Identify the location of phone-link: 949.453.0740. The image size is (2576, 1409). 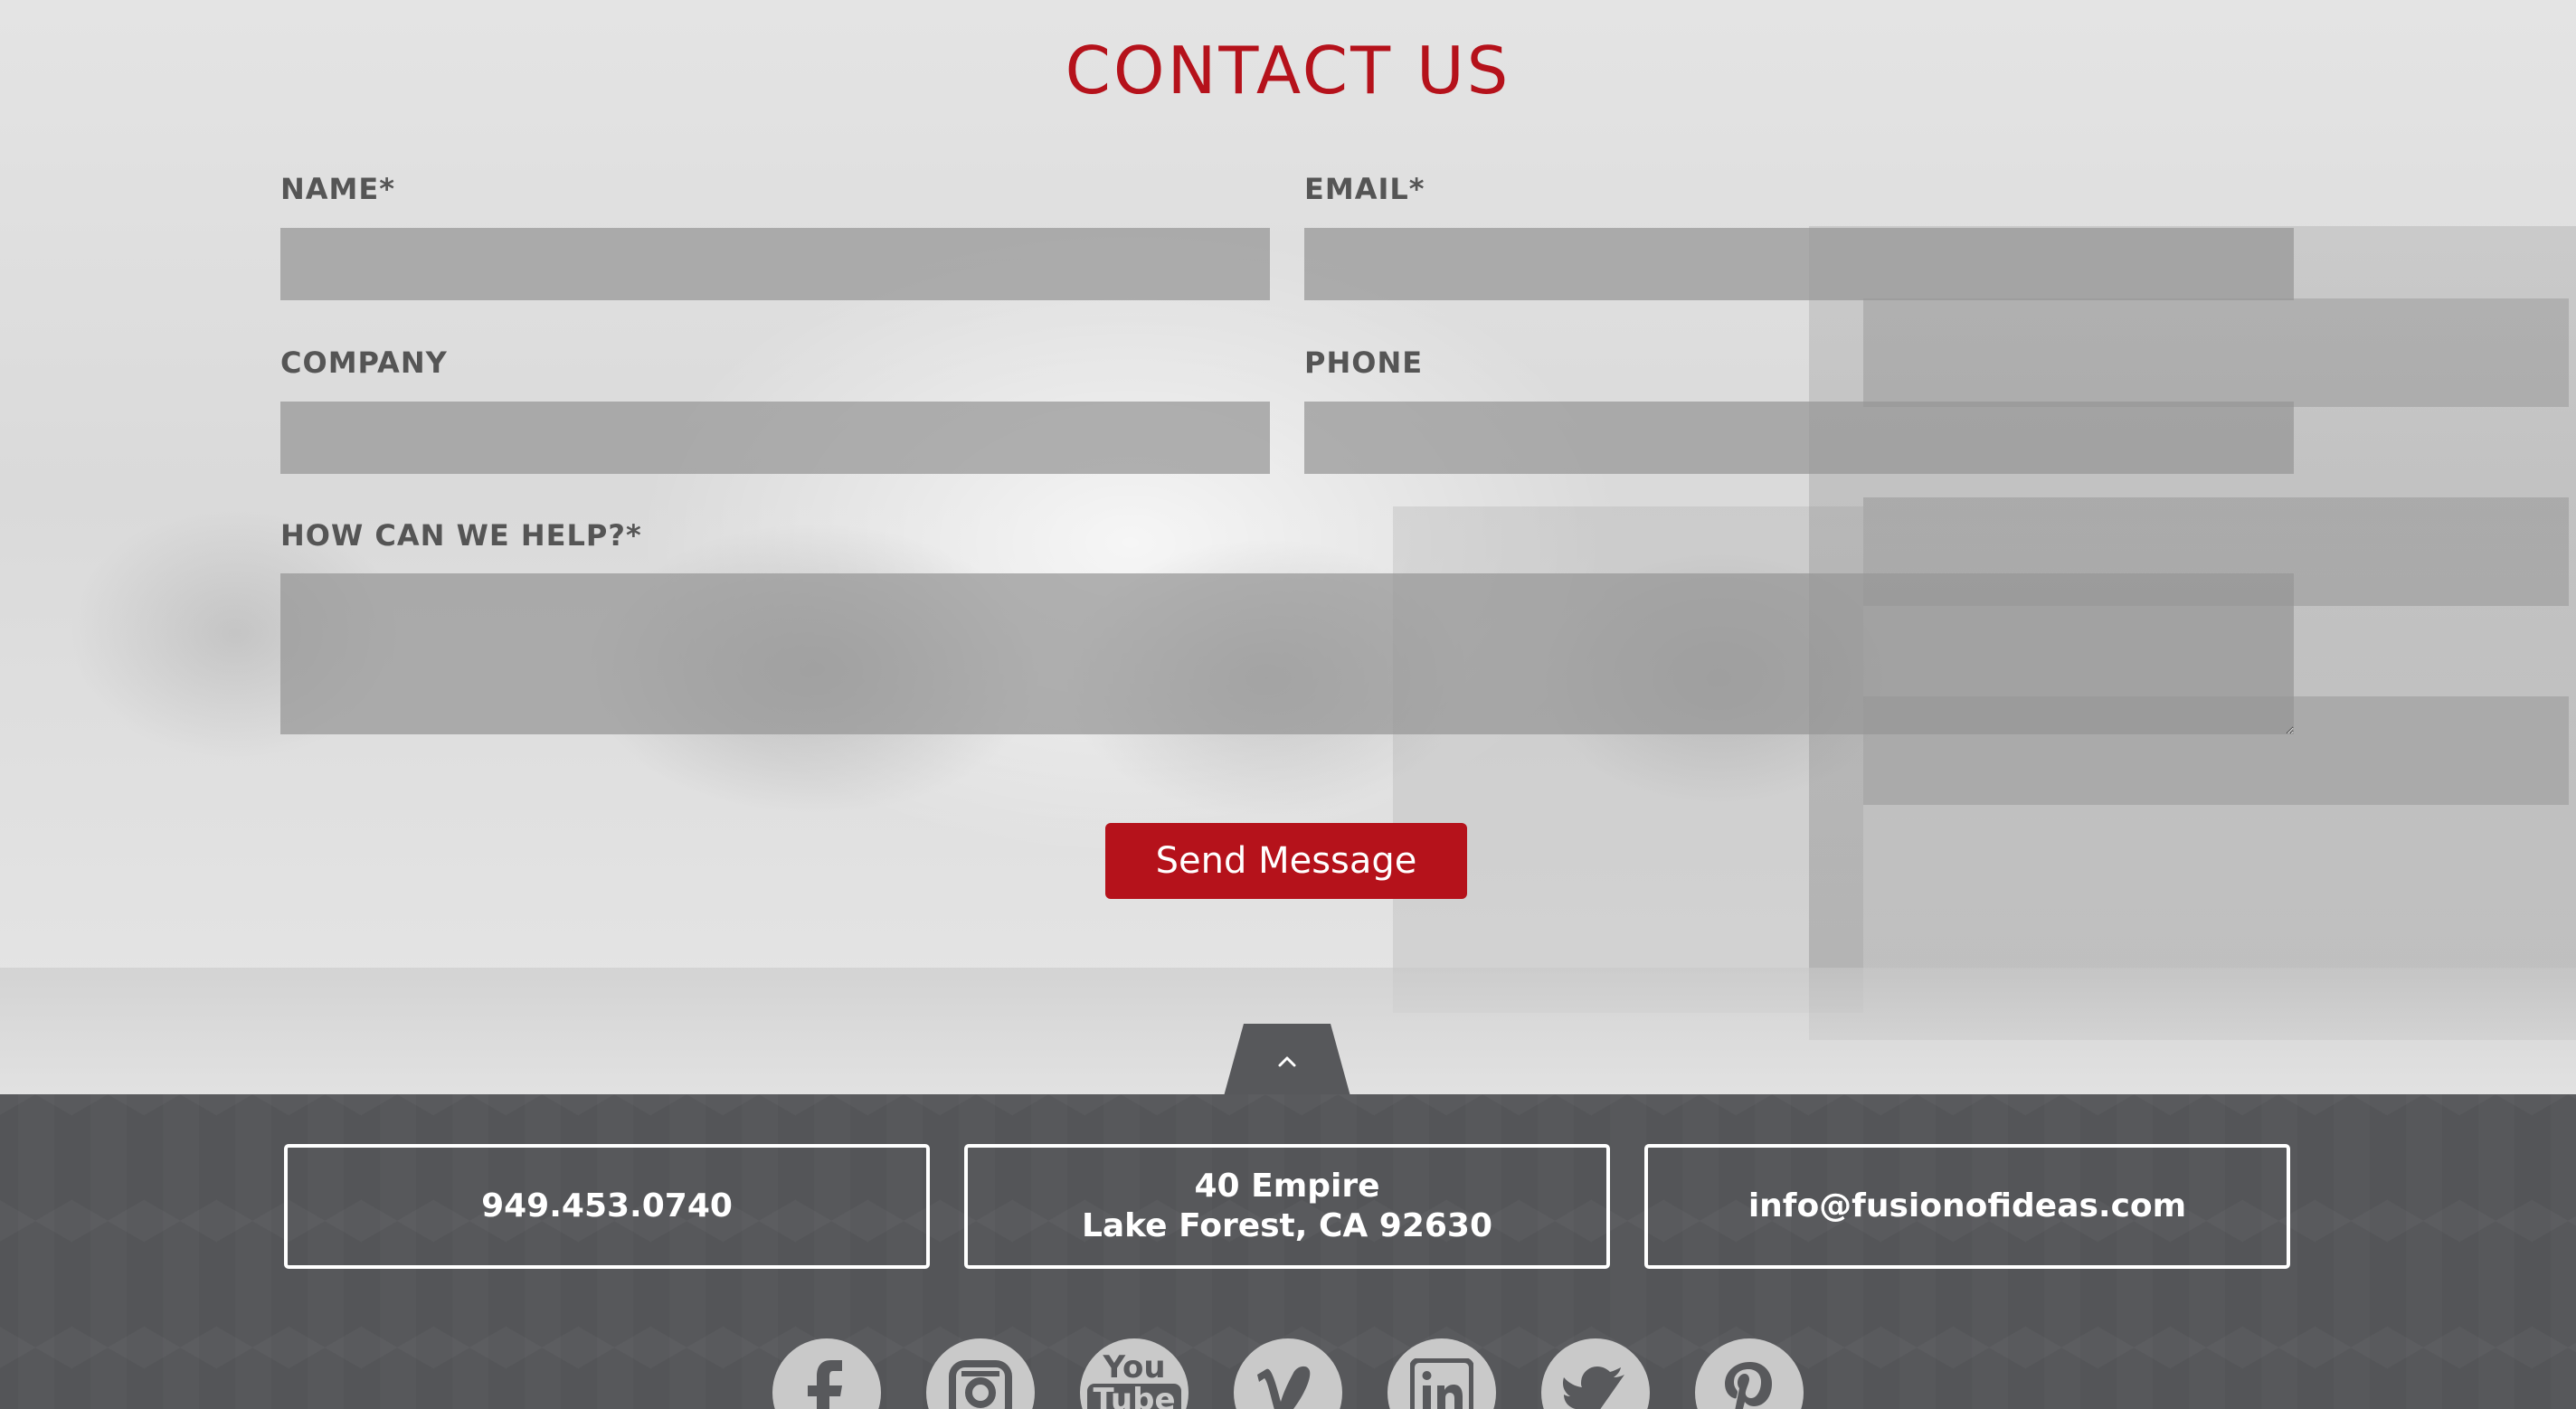
(607, 1206).